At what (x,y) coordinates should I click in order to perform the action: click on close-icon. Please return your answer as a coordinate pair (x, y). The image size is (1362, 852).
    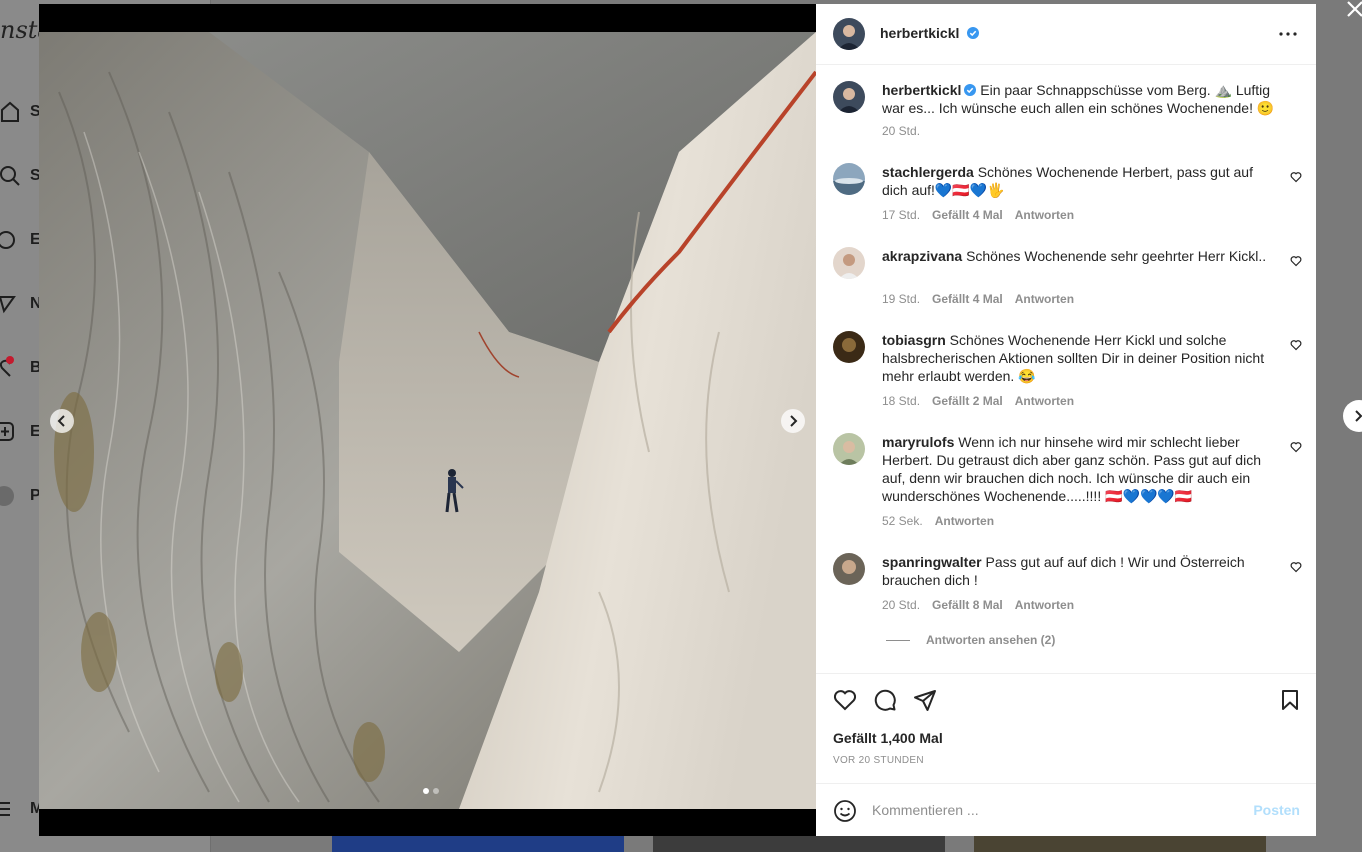
    Looking at the image, I should click on (1353, 10).